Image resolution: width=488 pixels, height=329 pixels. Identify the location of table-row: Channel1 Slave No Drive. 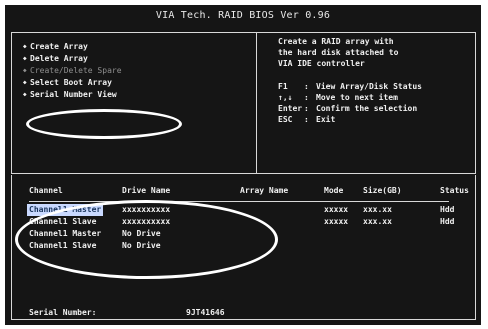
(243, 246).